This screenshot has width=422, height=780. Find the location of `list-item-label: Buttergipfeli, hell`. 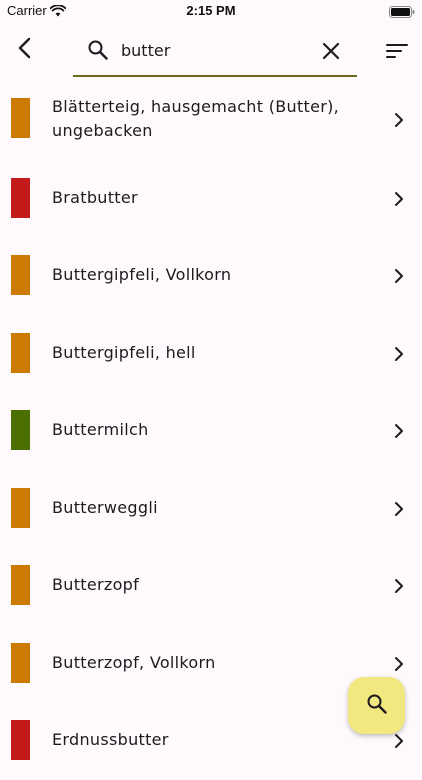

list-item-label: Buttergipfeli, hell is located at coordinates (124, 352).